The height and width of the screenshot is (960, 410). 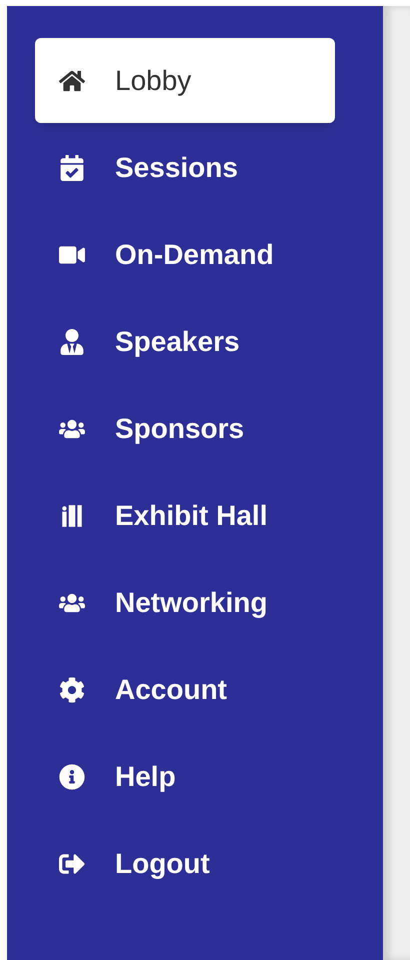 I want to click on sidebar-item: Help, so click(x=185, y=776).